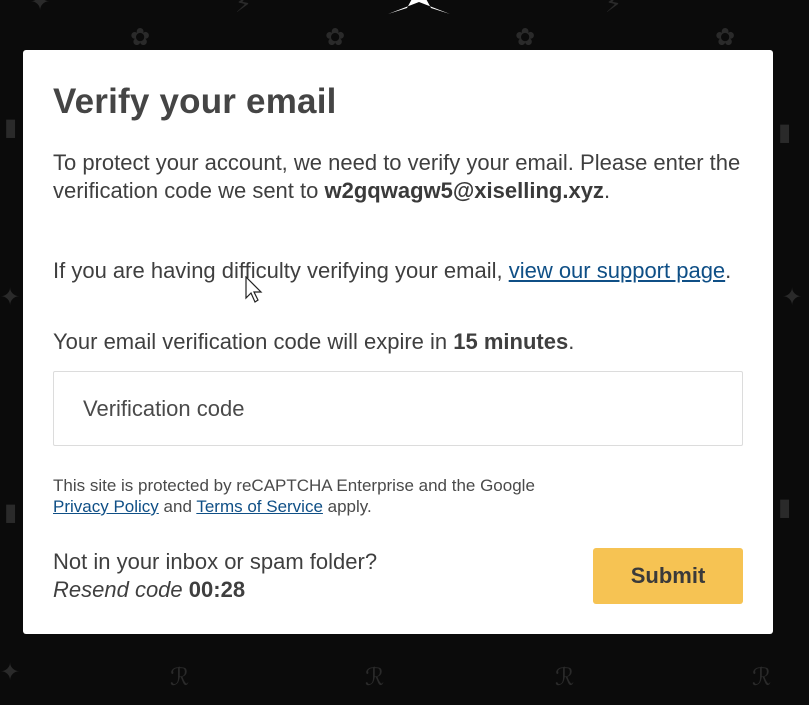  I want to click on intro-period: ., so click(607, 190).